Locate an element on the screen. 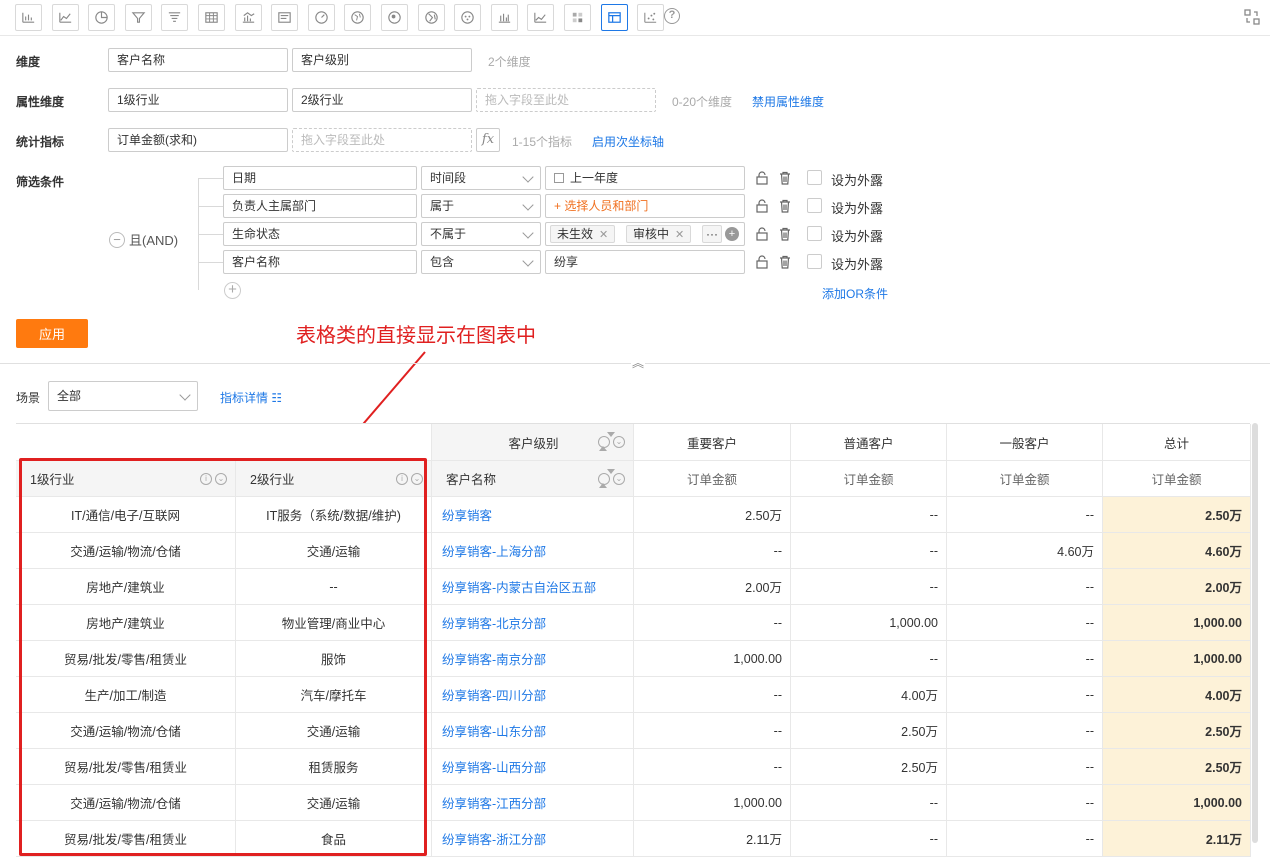 The image size is (1270, 866). help-icon: ? is located at coordinates (672, 16).